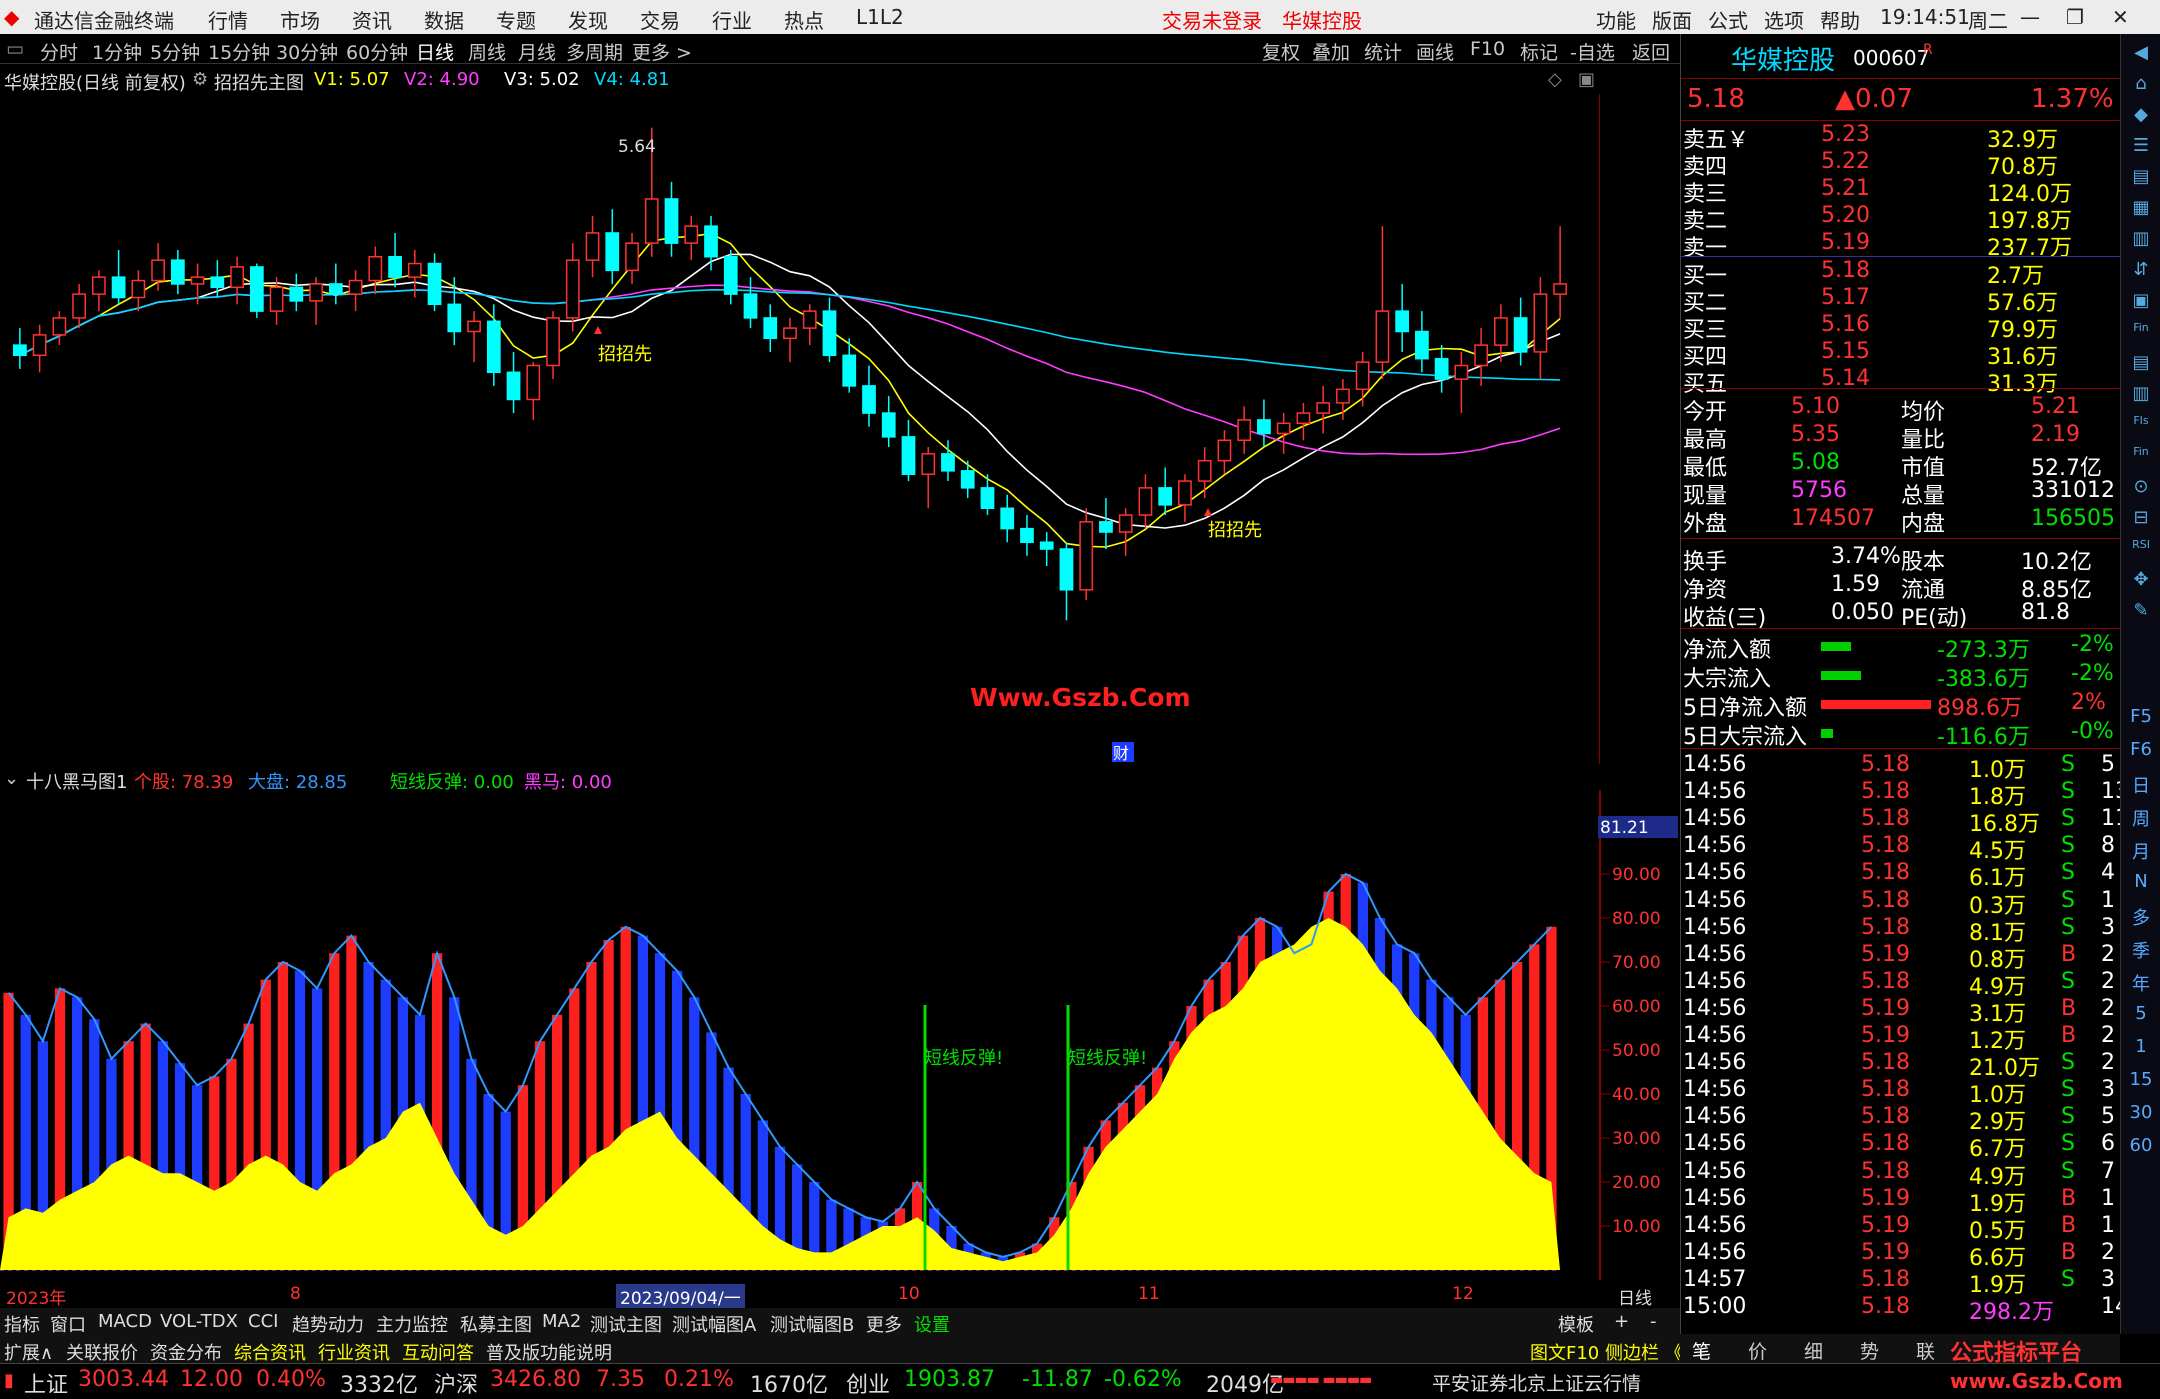  I want to click on stat-row: 收益(三) 0.050 PE(动) 81.8, so click(1901, 615).